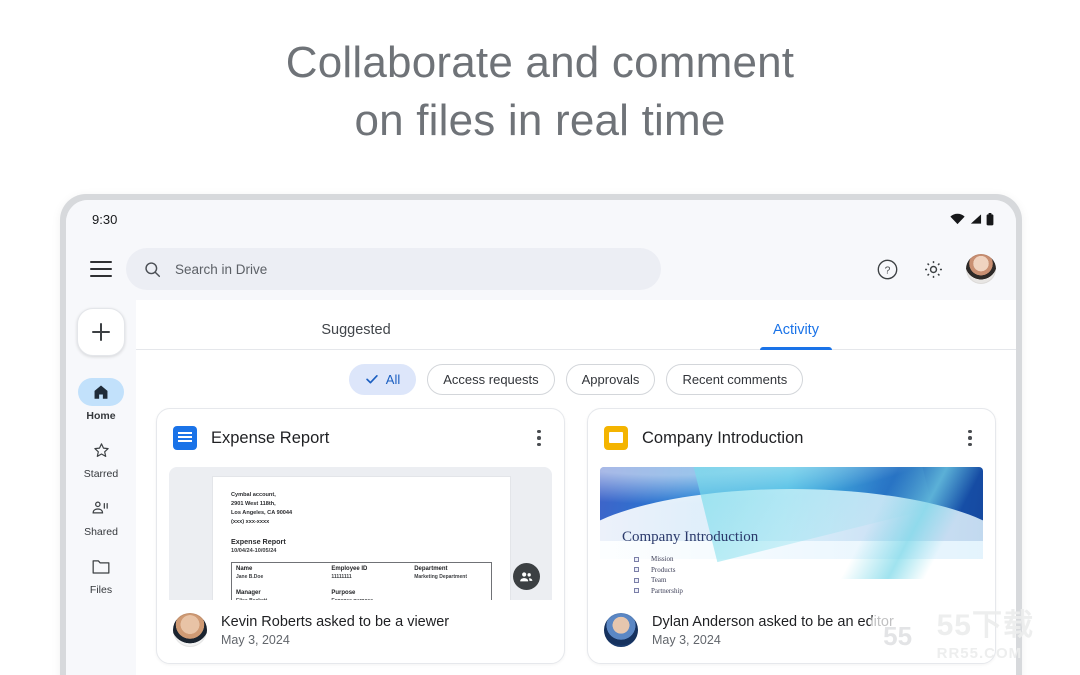  I want to click on activity-message: Kevin Roberts asked to be a viewer, so click(335, 621).